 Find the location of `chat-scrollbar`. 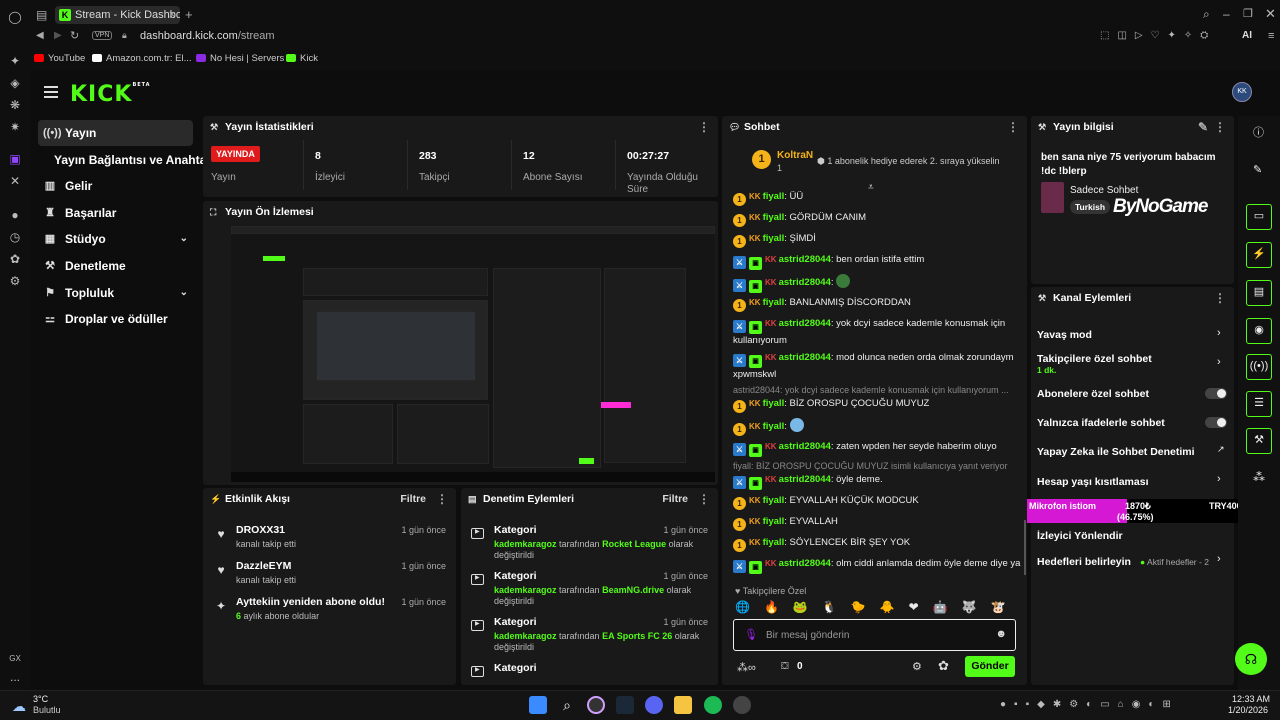

chat-scrollbar is located at coordinates (1025, 547).